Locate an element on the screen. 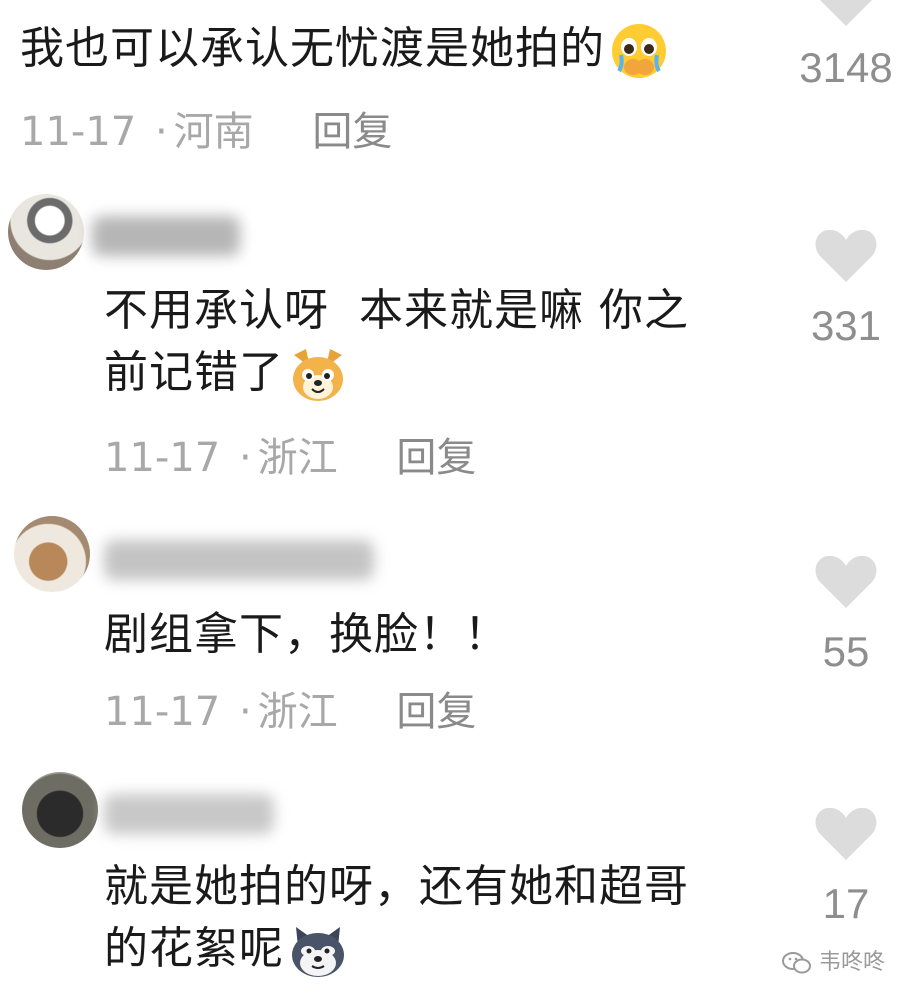 This screenshot has width=916, height=1000. comment-line: 前记错了 is located at coordinates (194, 372).